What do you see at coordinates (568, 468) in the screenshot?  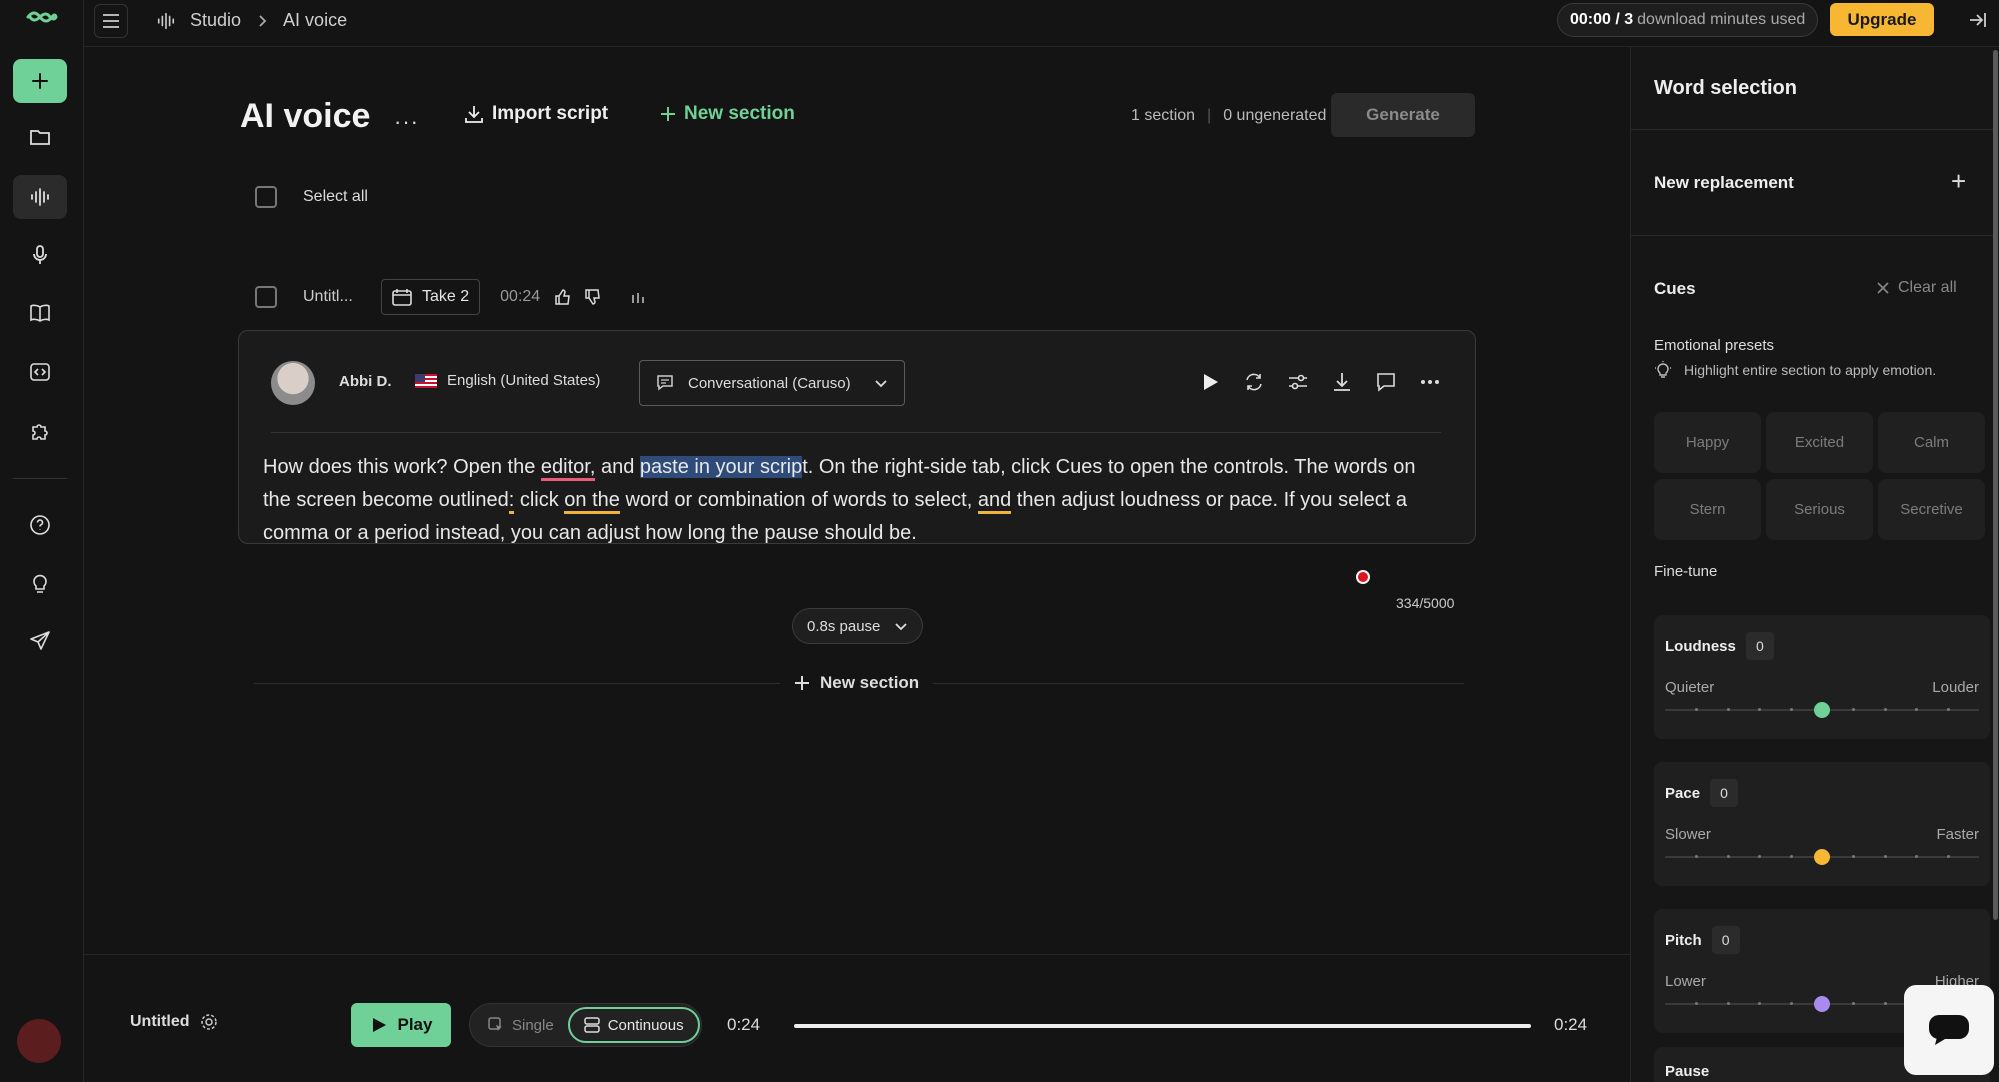 I see `script-word-cue: editor,` at bounding box center [568, 468].